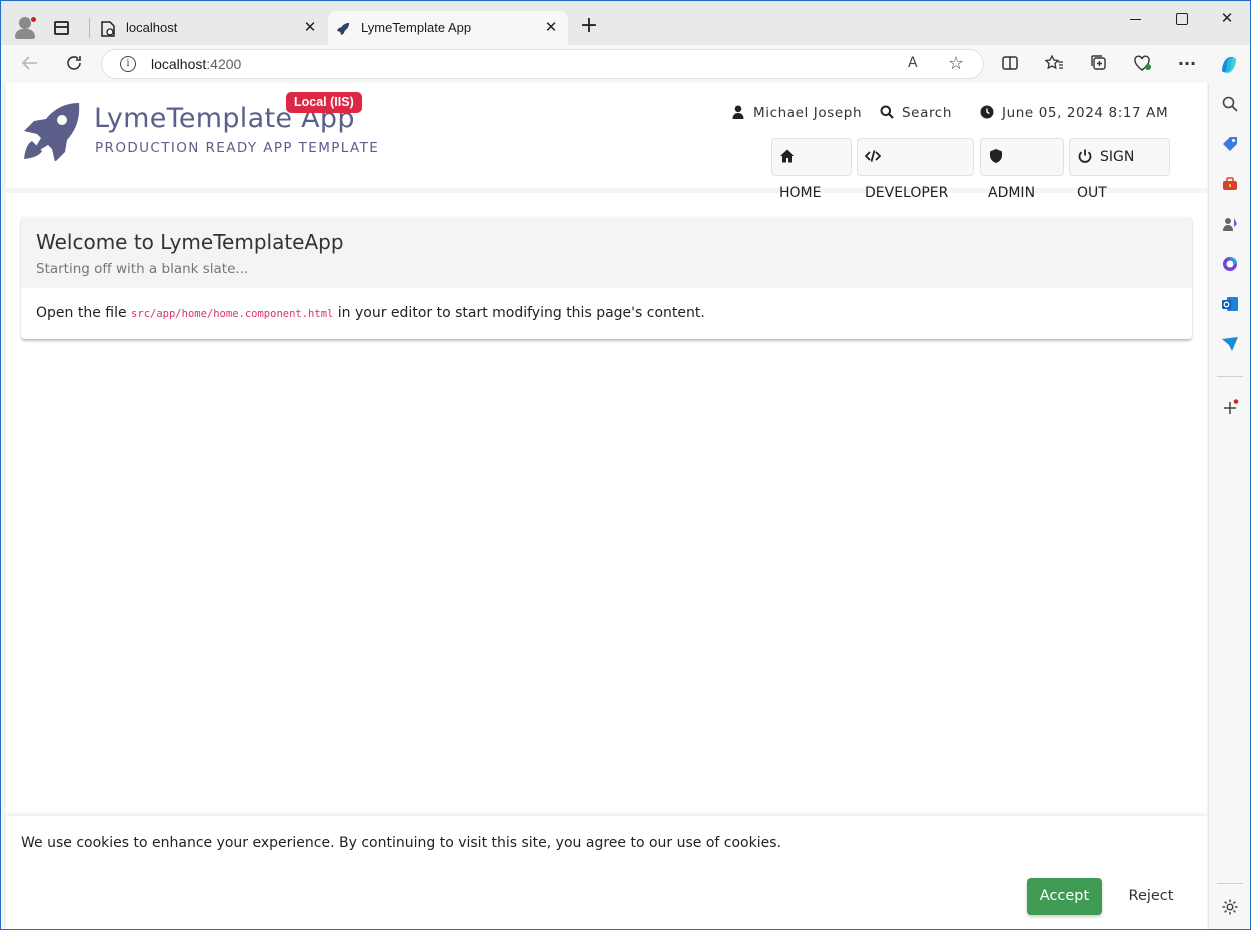 This screenshot has height=930, width=1251. What do you see at coordinates (343, 29) in the screenshot?
I see `rocket-icon` at bounding box center [343, 29].